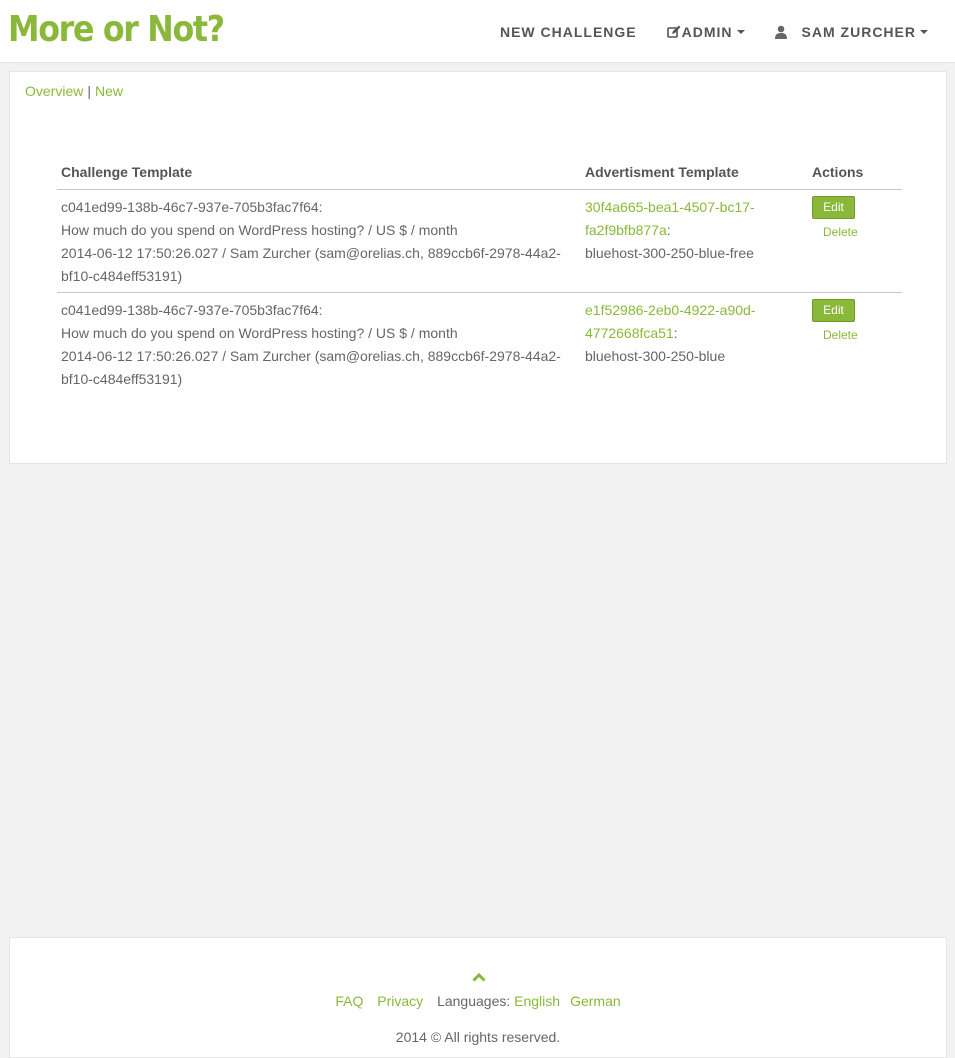  Describe the element at coordinates (474, 1001) in the screenshot. I see `languages-label: Languages:` at that location.